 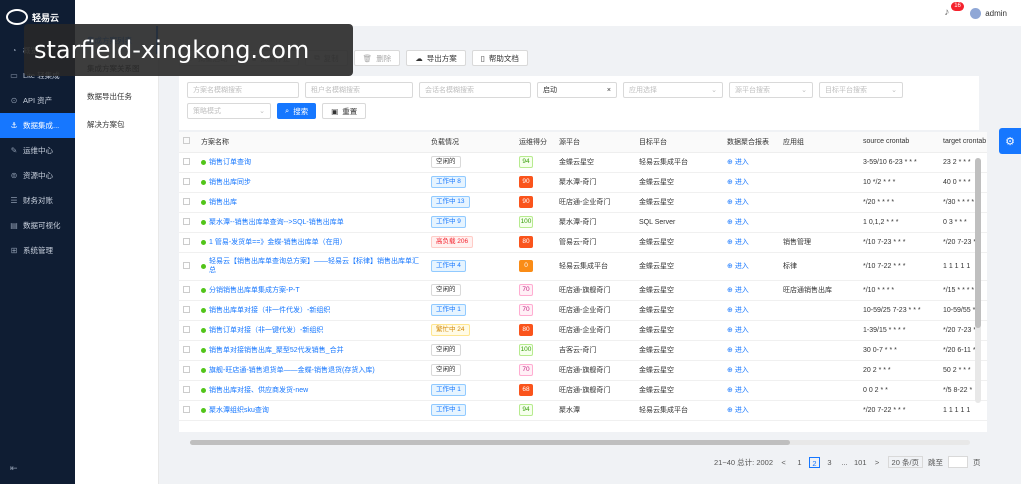 What do you see at coordinates (799, 462) in the screenshot?
I see `page-number-0: 1` at bounding box center [799, 462].